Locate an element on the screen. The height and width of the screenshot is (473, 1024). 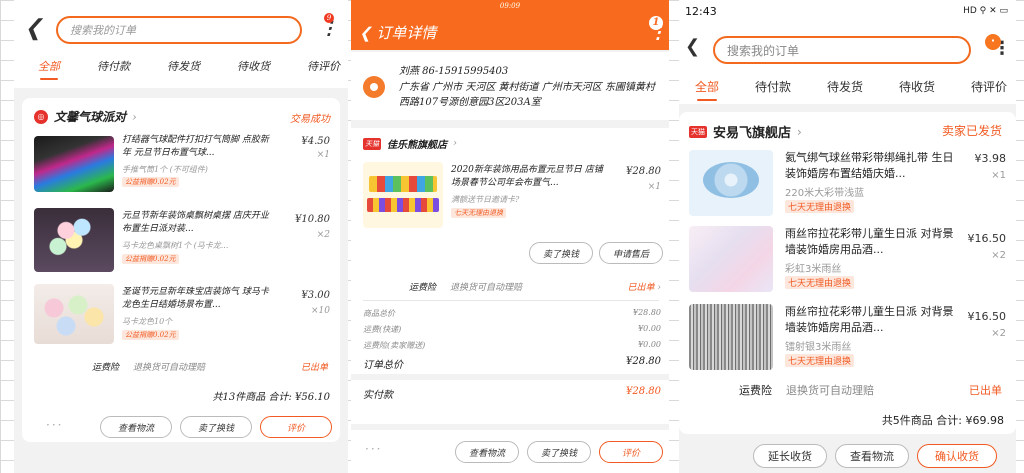
status-bar: 12:43 HD ⚲ ✕ ▭ is located at coordinates (847, 12).